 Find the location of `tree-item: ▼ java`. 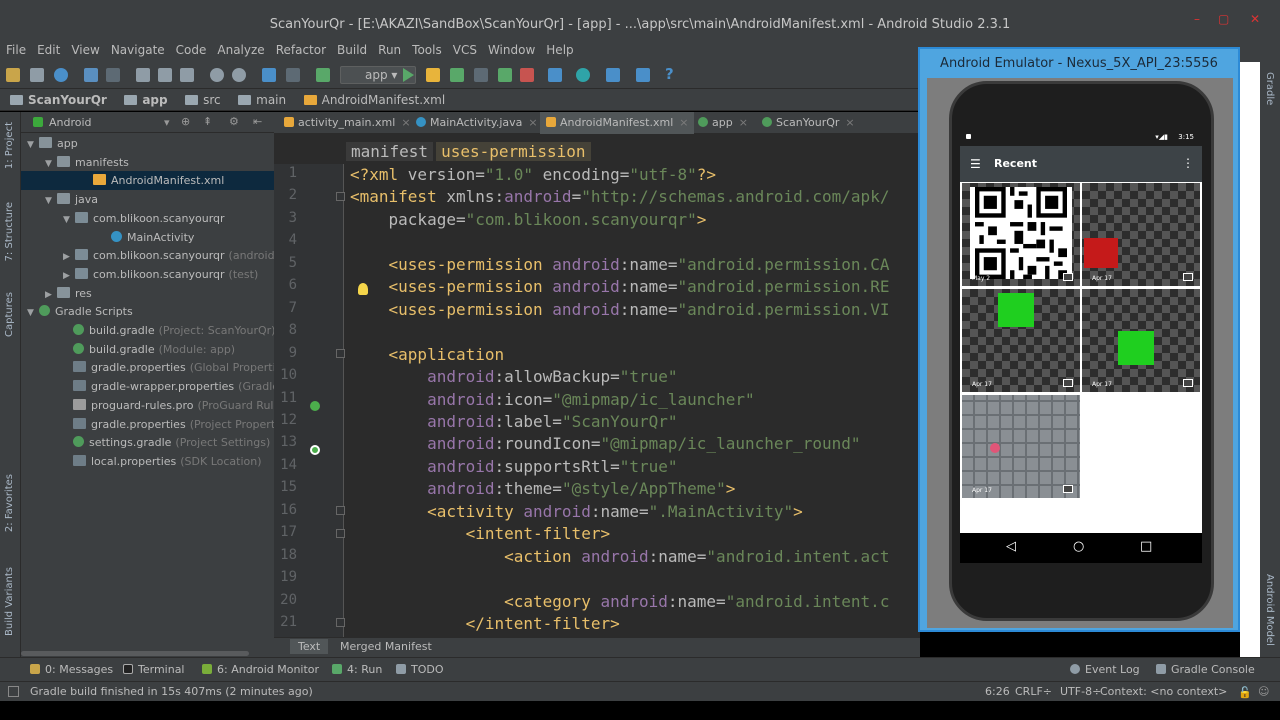

tree-item: ▼ java is located at coordinates (61, 199).